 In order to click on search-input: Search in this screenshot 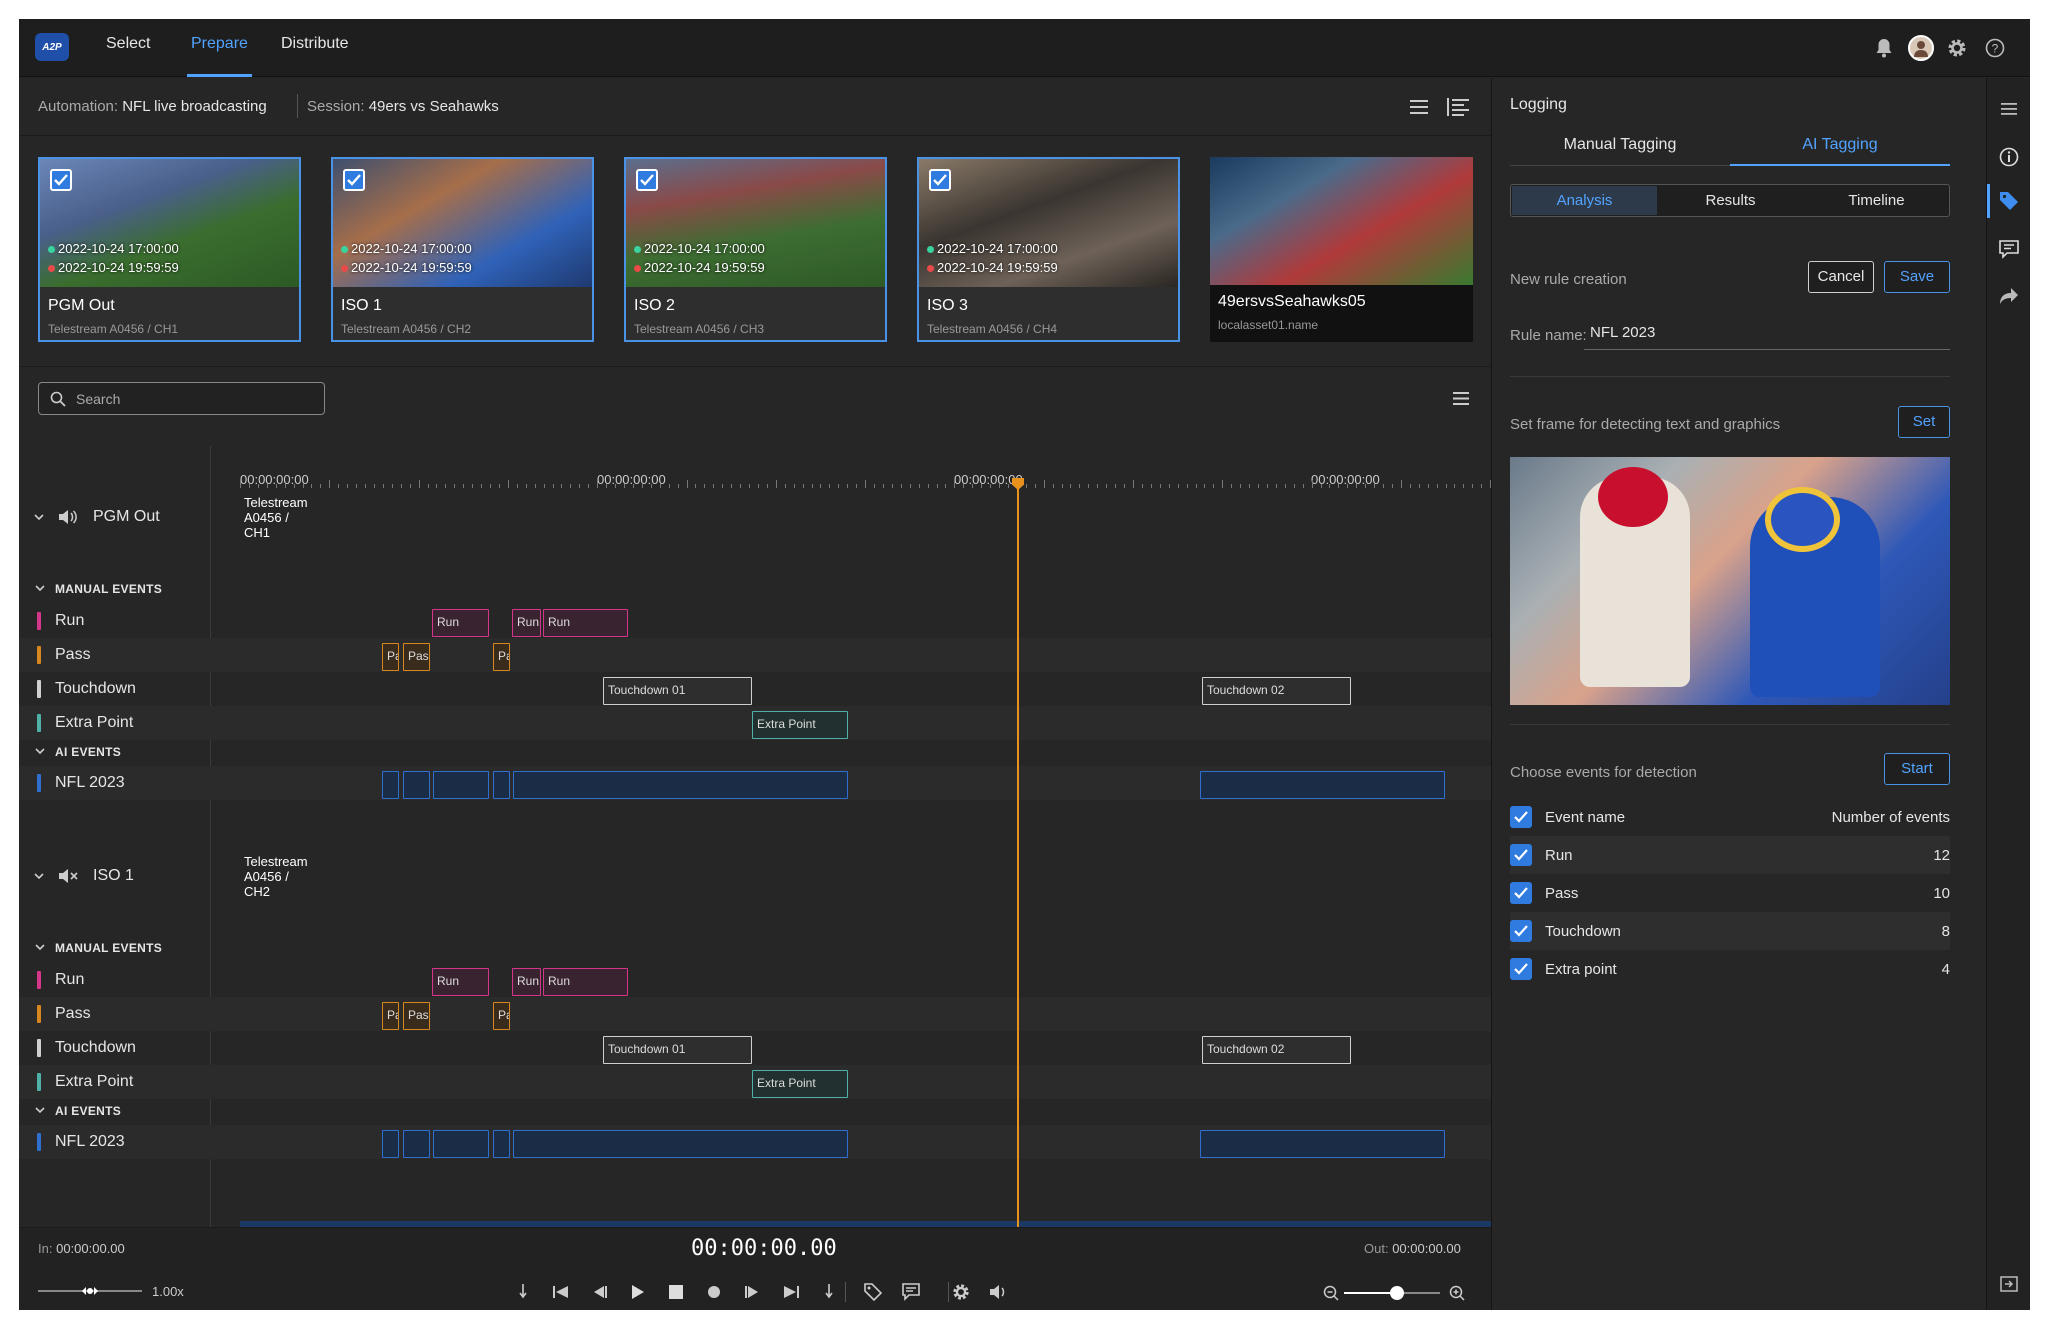, I will do `click(181, 398)`.